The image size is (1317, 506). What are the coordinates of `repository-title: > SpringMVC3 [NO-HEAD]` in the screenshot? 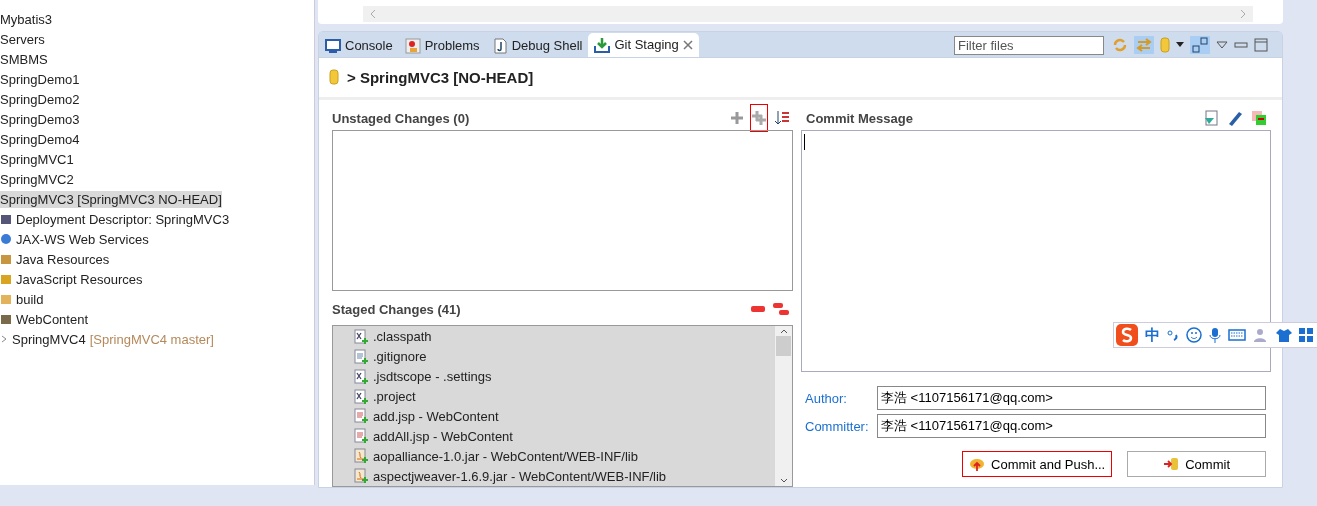 It's located at (440, 77).